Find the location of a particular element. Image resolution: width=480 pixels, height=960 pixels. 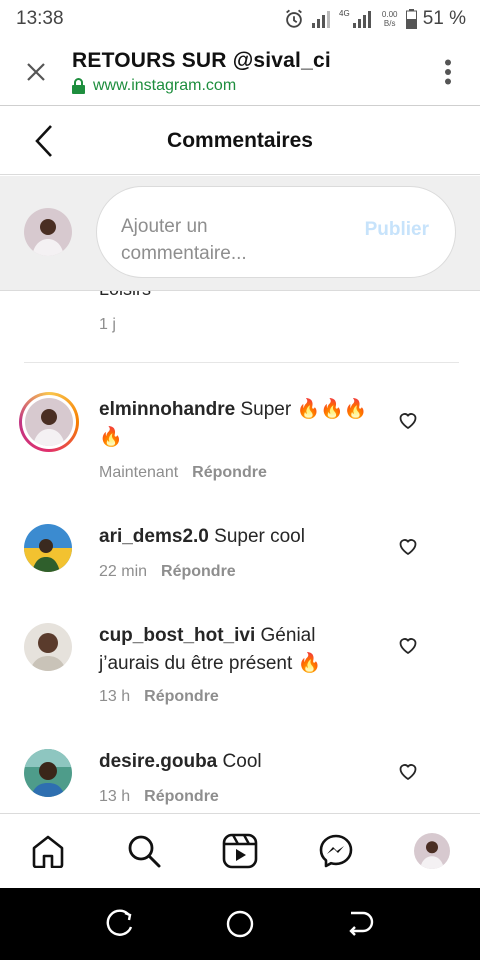

nav-search is located at coordinates (144, 851).